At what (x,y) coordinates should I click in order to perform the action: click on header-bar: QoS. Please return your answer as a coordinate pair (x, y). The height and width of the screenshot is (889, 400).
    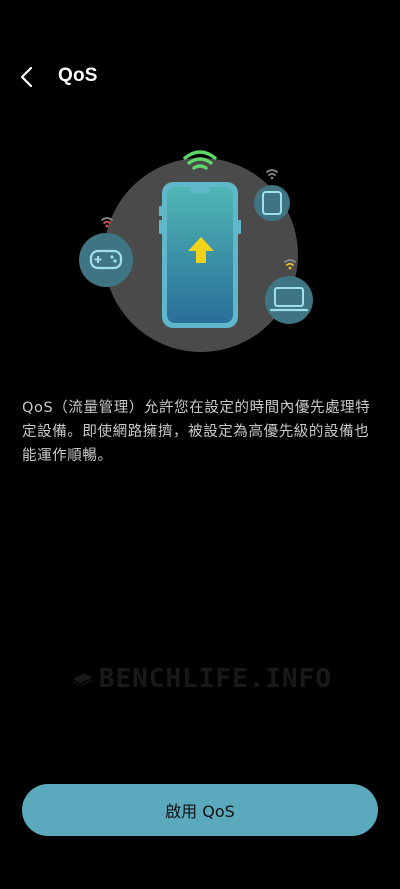
    Looking at the image, I should click on (200, 77).